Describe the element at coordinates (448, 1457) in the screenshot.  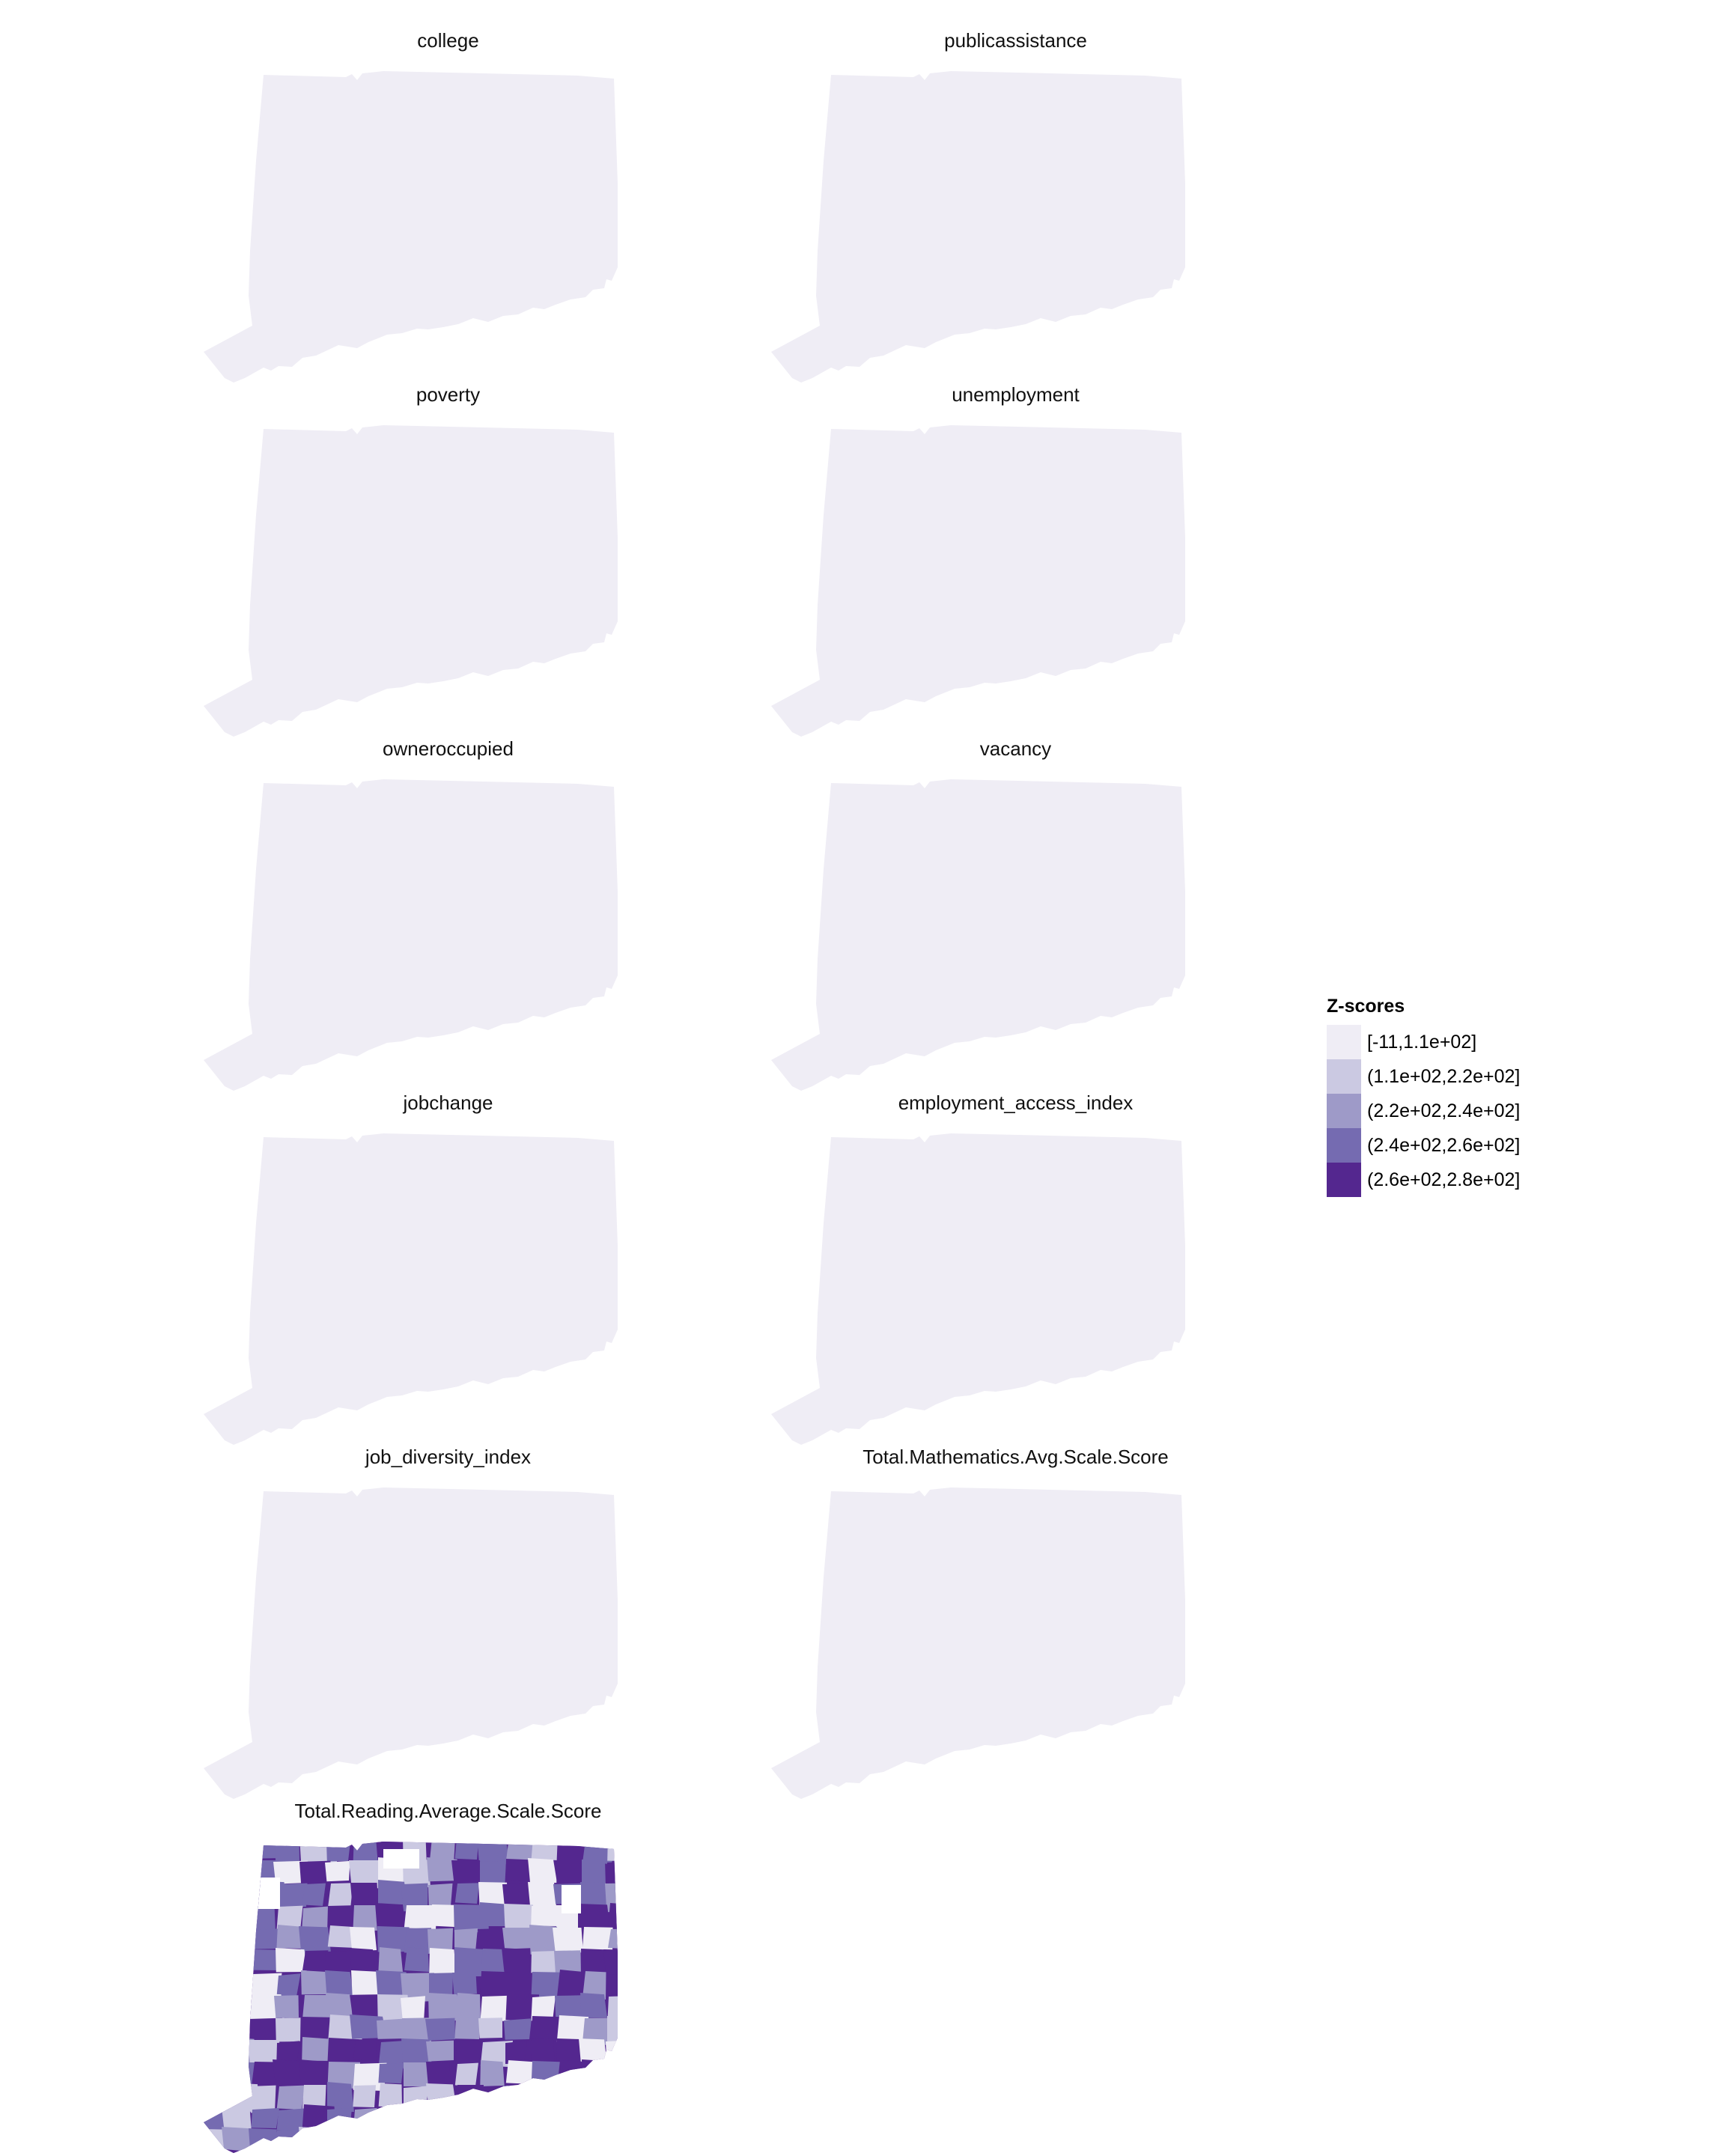
I see `facet-title: job_diversity_index` at that location.